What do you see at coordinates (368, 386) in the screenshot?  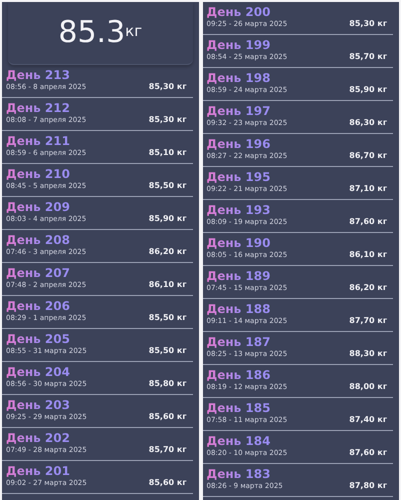 I see `entry-weight: 88,00 кг` at bounding box center [368, 386].